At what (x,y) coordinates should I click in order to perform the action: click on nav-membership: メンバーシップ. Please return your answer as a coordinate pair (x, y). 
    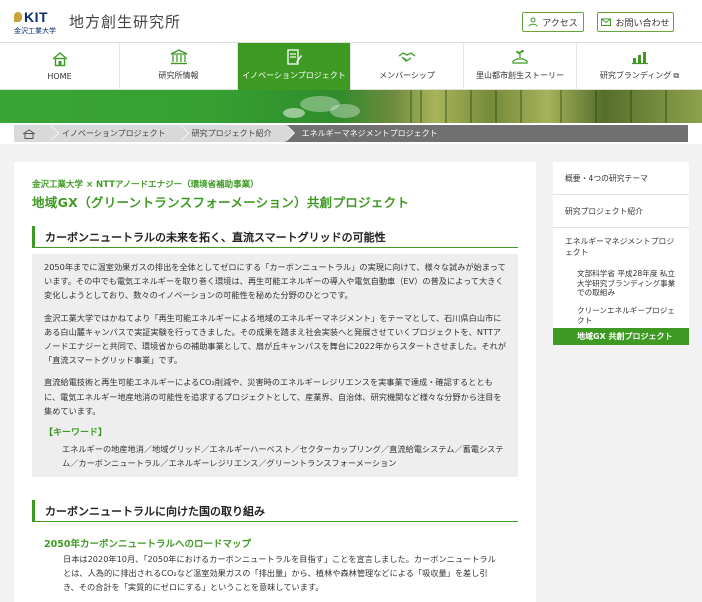
    Looking at the image, I should click on (407, 66).